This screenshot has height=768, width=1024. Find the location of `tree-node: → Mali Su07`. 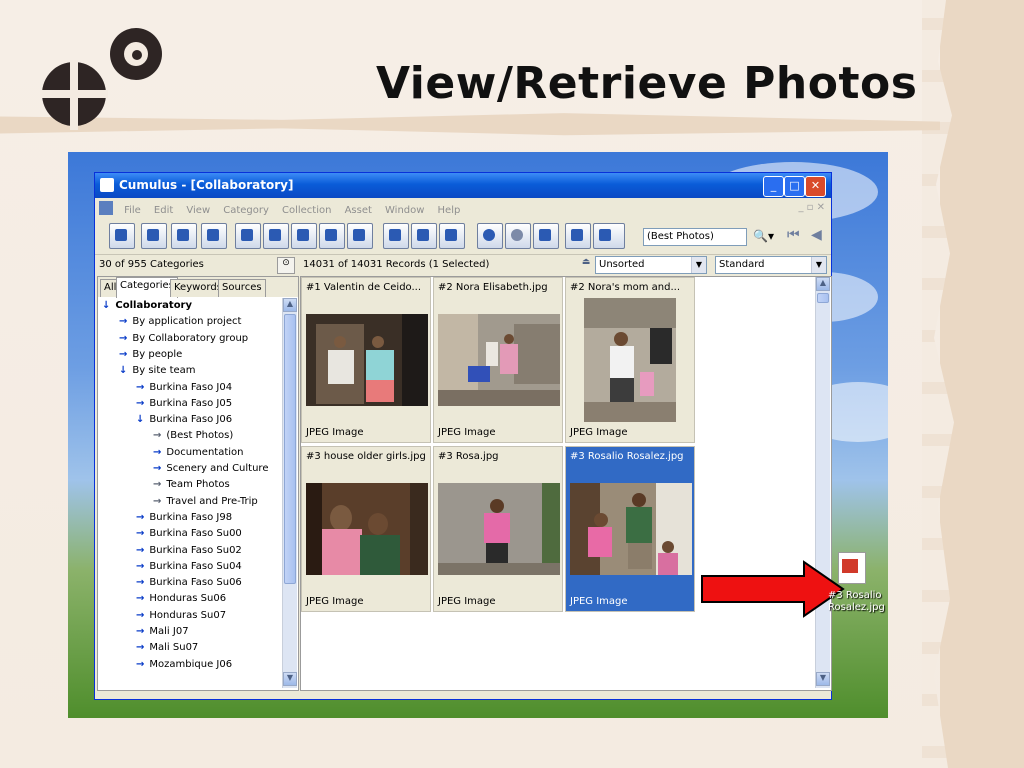

tree-node: → Mali Su07 is located at coordinates (167, 647).